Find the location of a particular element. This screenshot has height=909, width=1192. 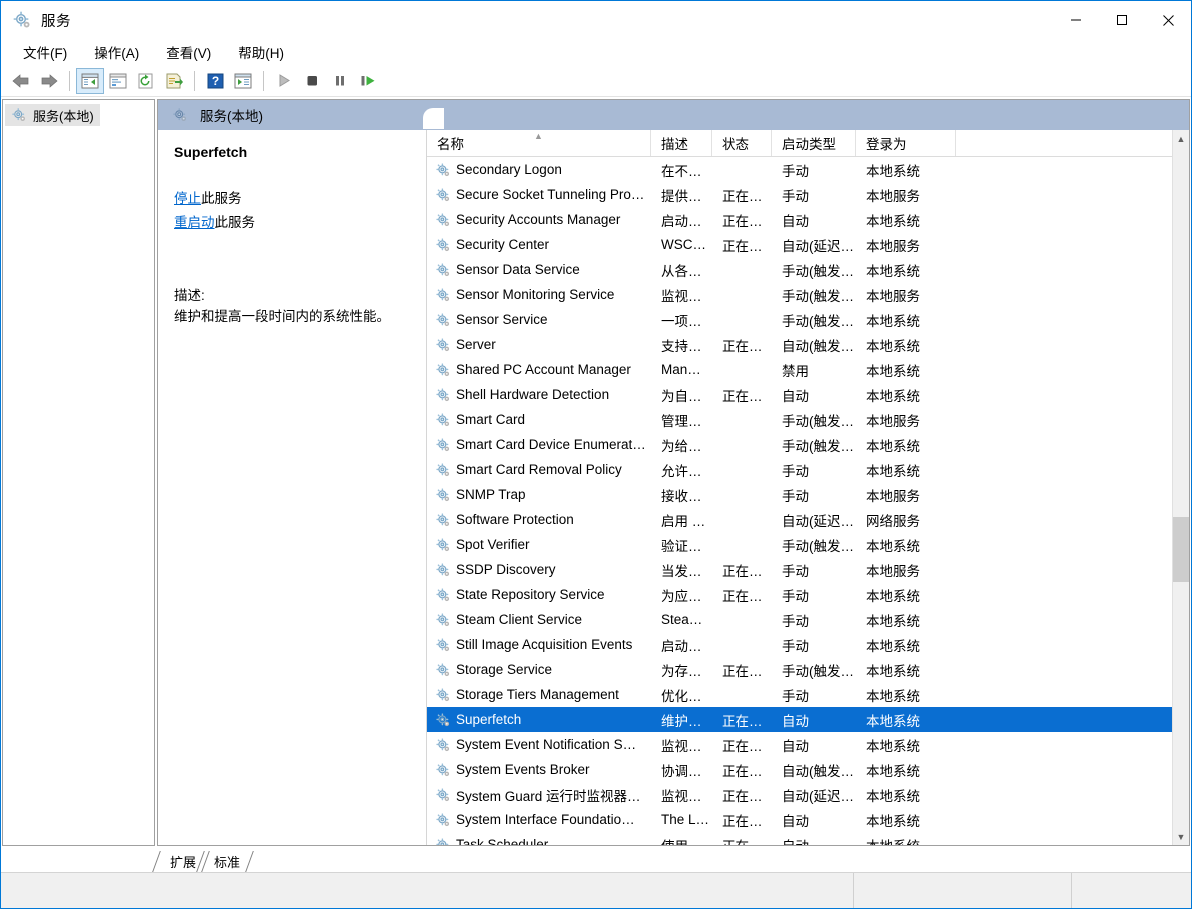

cell-name: Smart Card is located at coordinates (539, 420).